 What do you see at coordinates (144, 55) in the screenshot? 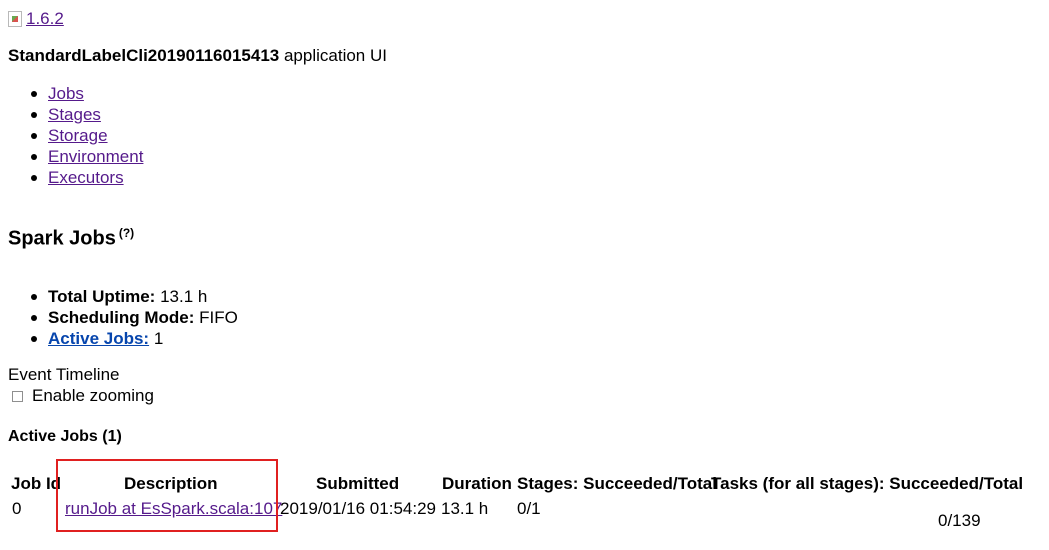
I see `app-name: StandardLabelCli20190116015413` at bounding box center [144, 55].